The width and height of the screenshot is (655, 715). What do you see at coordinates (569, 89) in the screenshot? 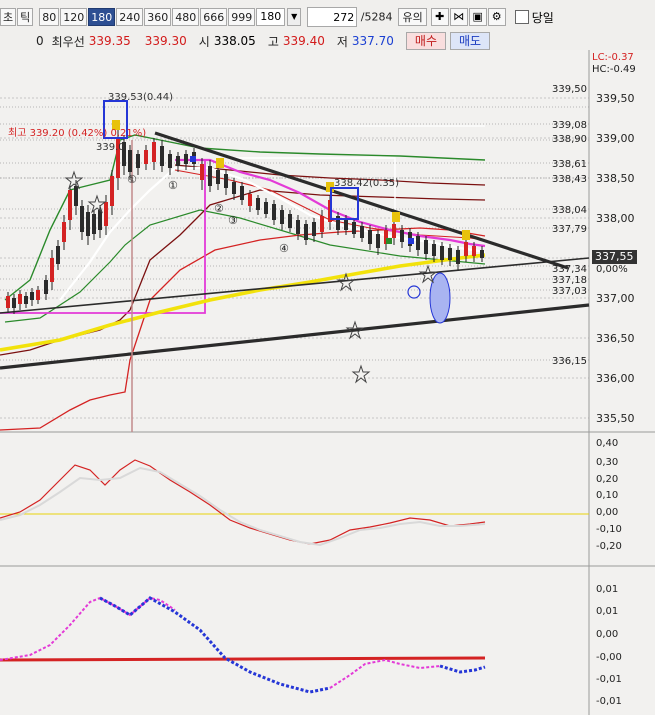
I see `level-label-top: 339,50` at bounding box center [569, 89].